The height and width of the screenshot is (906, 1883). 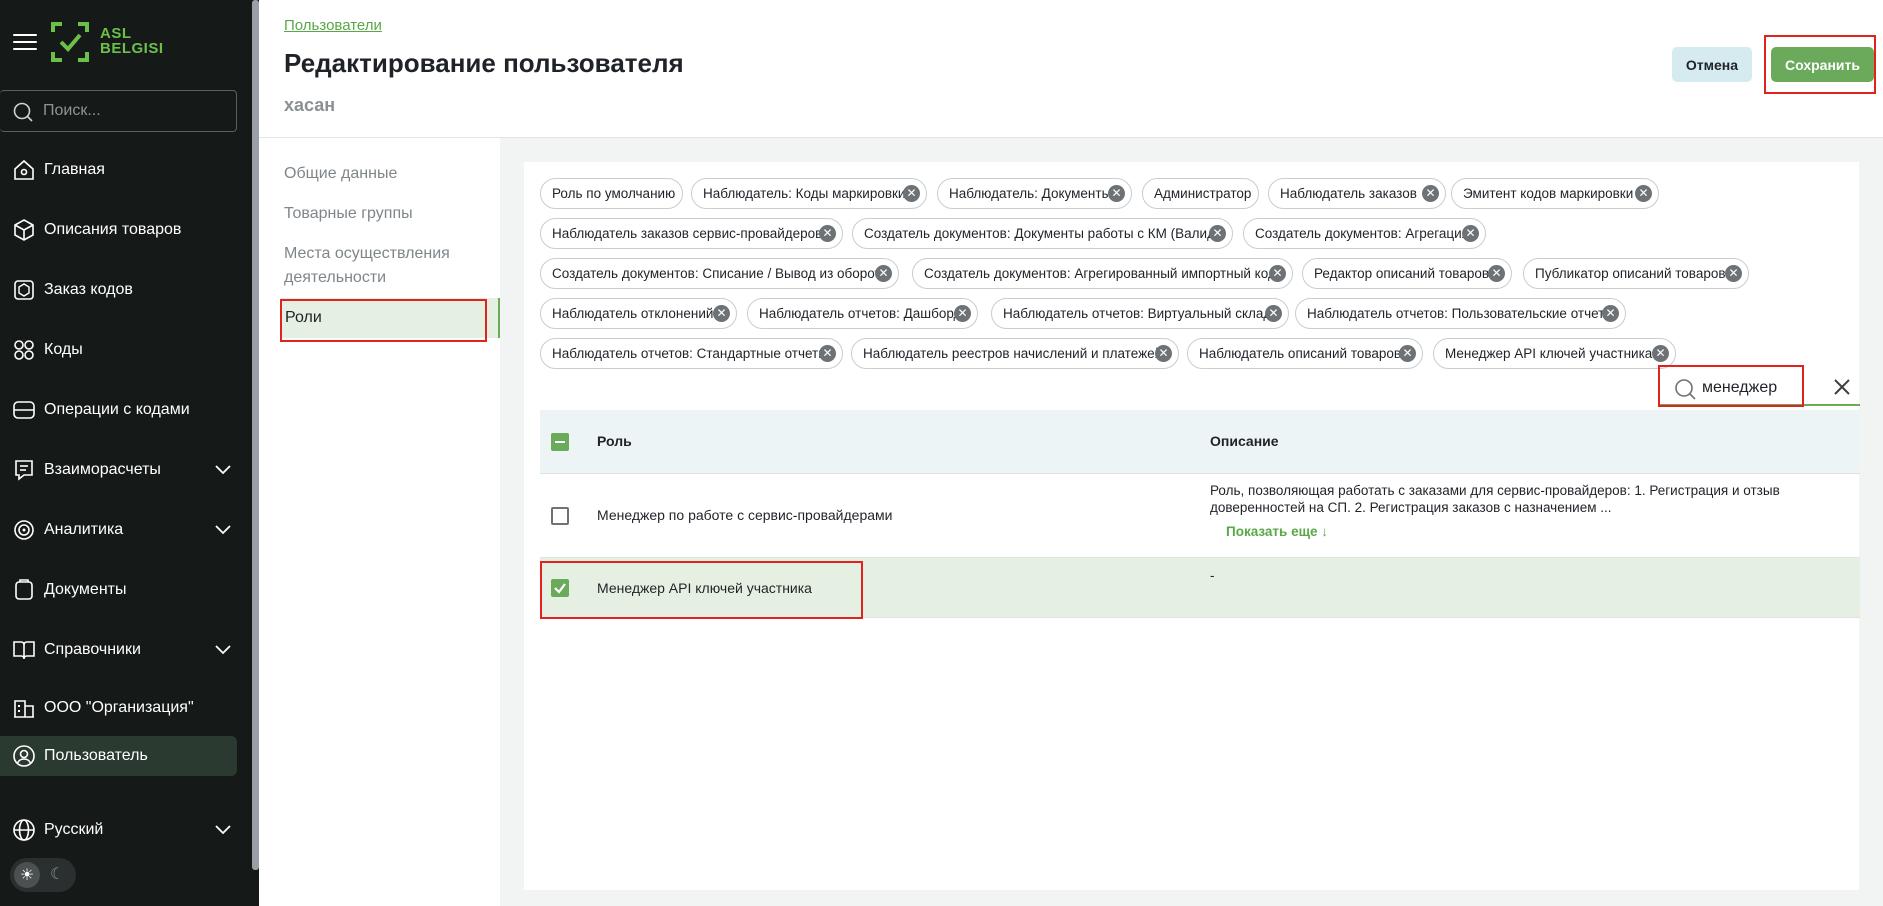 What do you see at coordinates (1212, 575) in the screenshot?
I see `role-description: -` at bounding box center [1212, 575].